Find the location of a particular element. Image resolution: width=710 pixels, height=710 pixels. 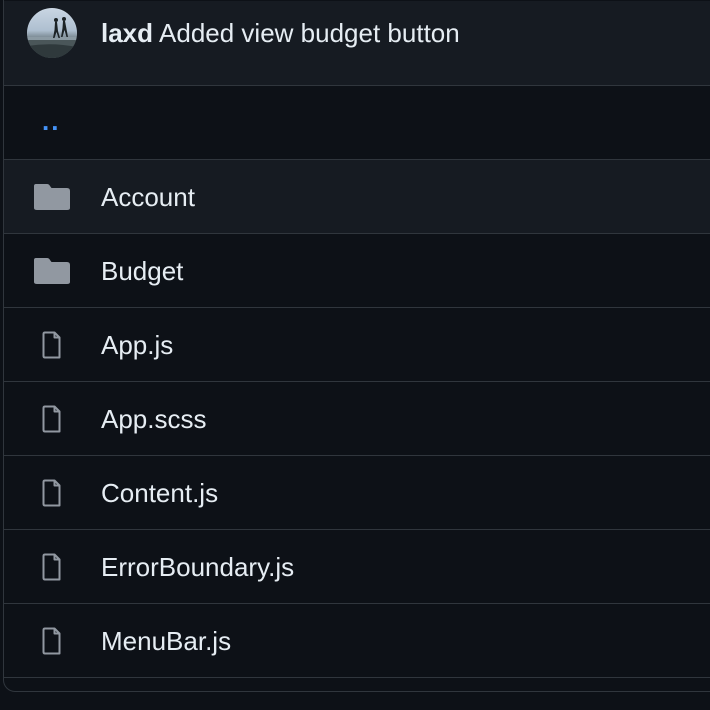

folder-name-link: Budget is located at coordinates (142, 271).